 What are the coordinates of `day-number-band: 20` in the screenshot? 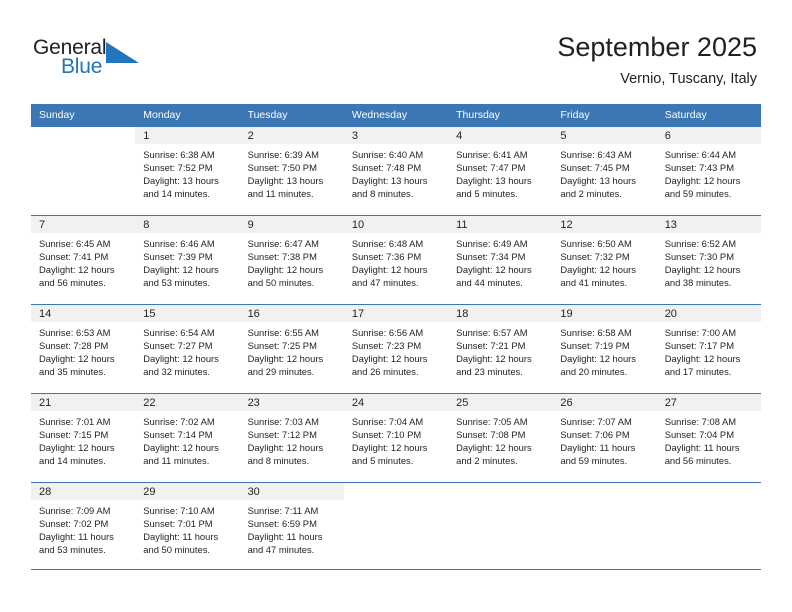 It's located at (708, 313).